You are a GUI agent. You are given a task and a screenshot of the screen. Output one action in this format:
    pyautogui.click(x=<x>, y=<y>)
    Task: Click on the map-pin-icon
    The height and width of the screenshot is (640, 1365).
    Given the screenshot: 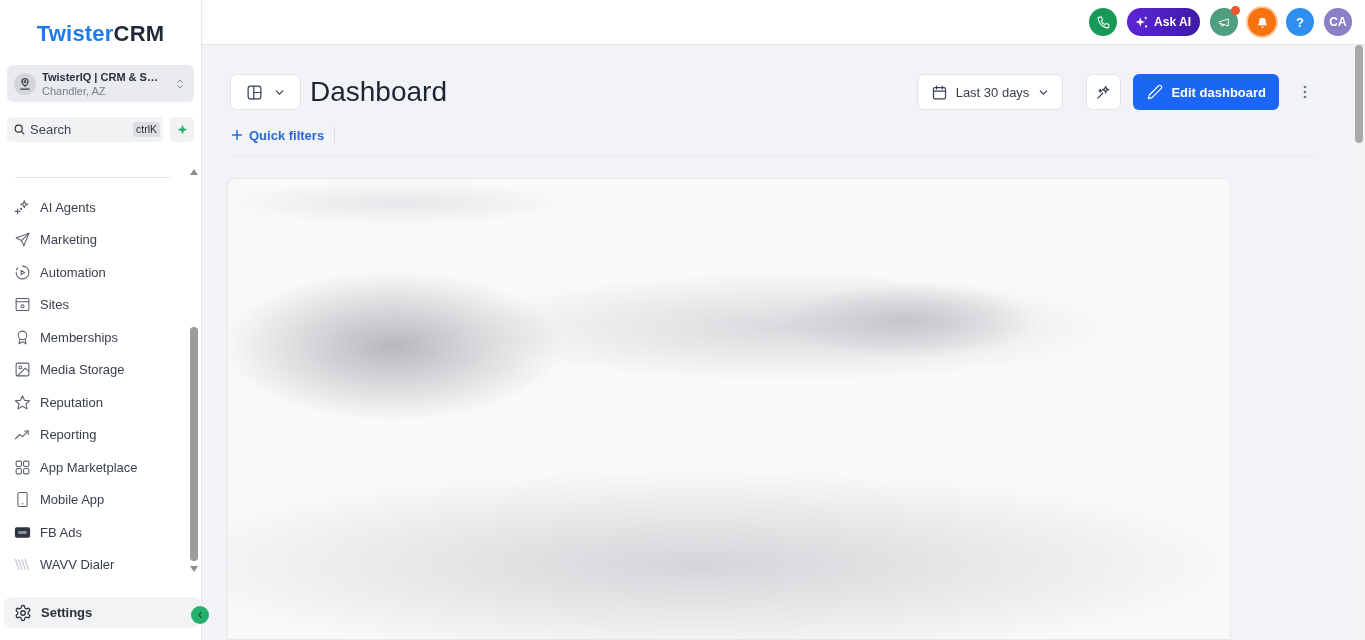 What is the action you would take?
    pyautogui.click(x=25, y=83)
    